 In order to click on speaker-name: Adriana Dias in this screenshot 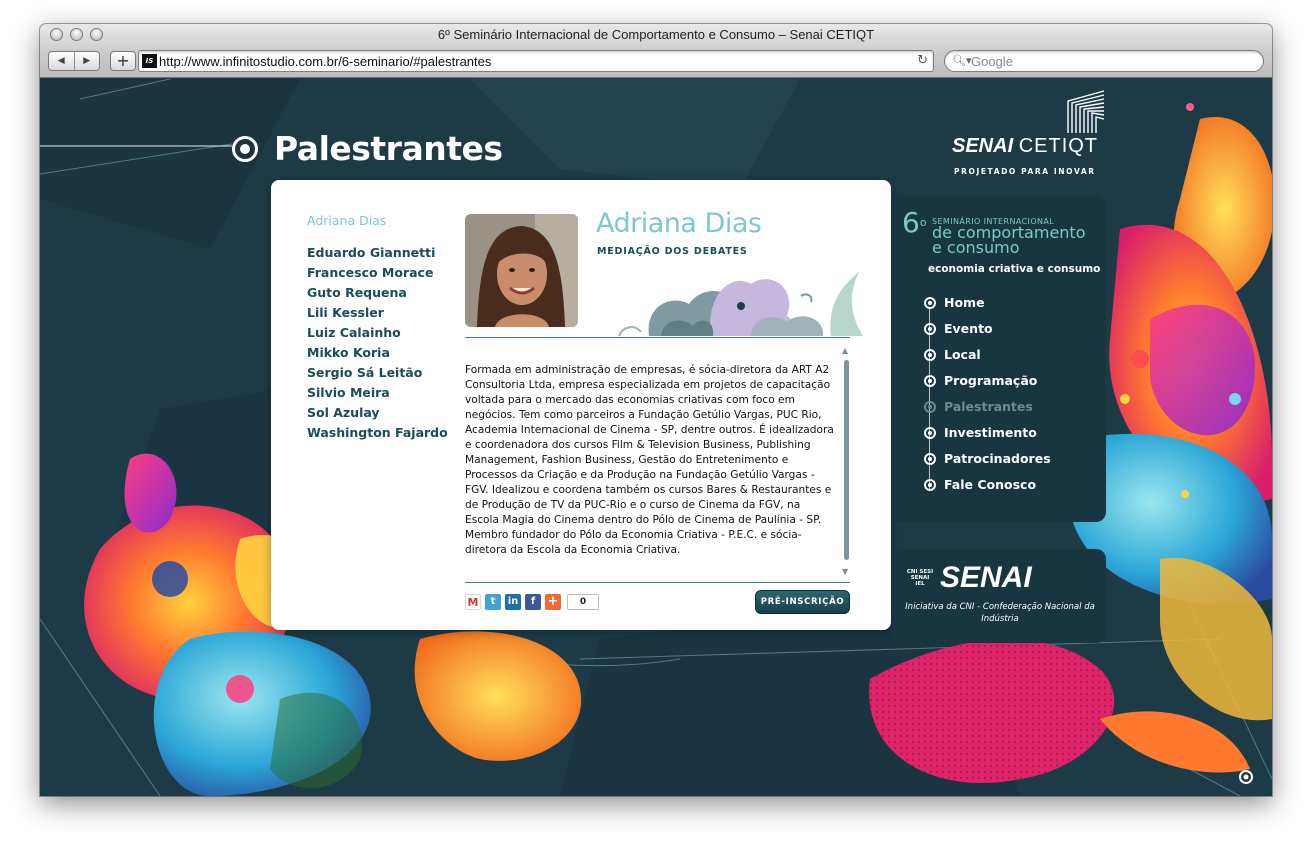, I will do `click(679, 223)`.